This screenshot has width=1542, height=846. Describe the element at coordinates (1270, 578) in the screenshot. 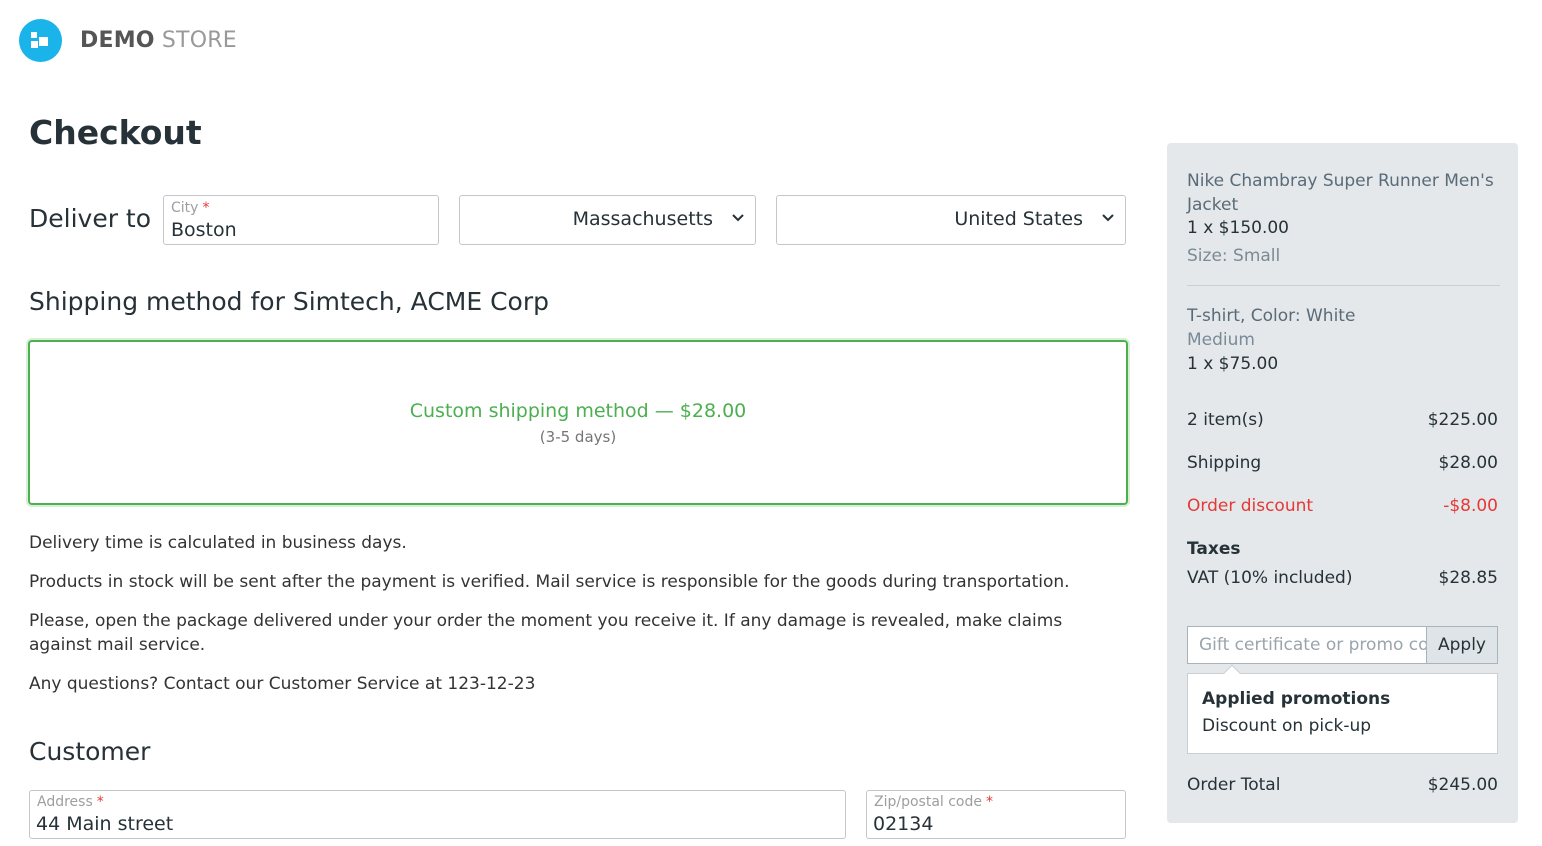

I see `vat-label: VAT (10% included)` at that location.